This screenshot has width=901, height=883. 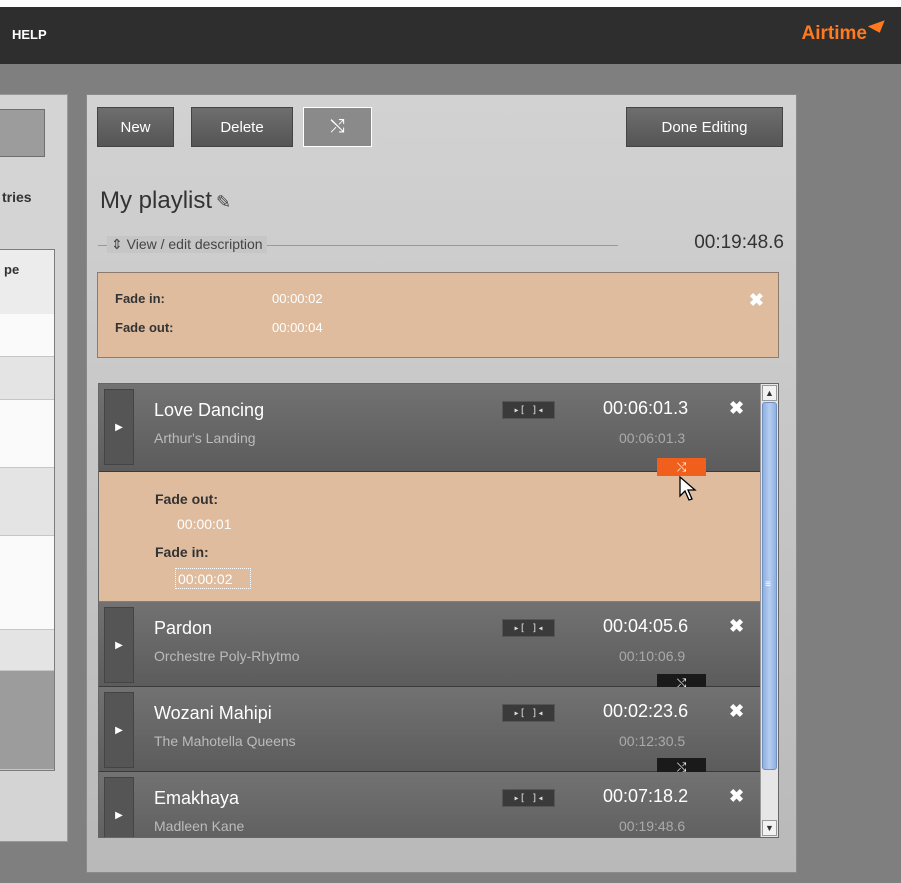 I want to click on playlist-title-text: My playlist, so click(x=156, y=200).